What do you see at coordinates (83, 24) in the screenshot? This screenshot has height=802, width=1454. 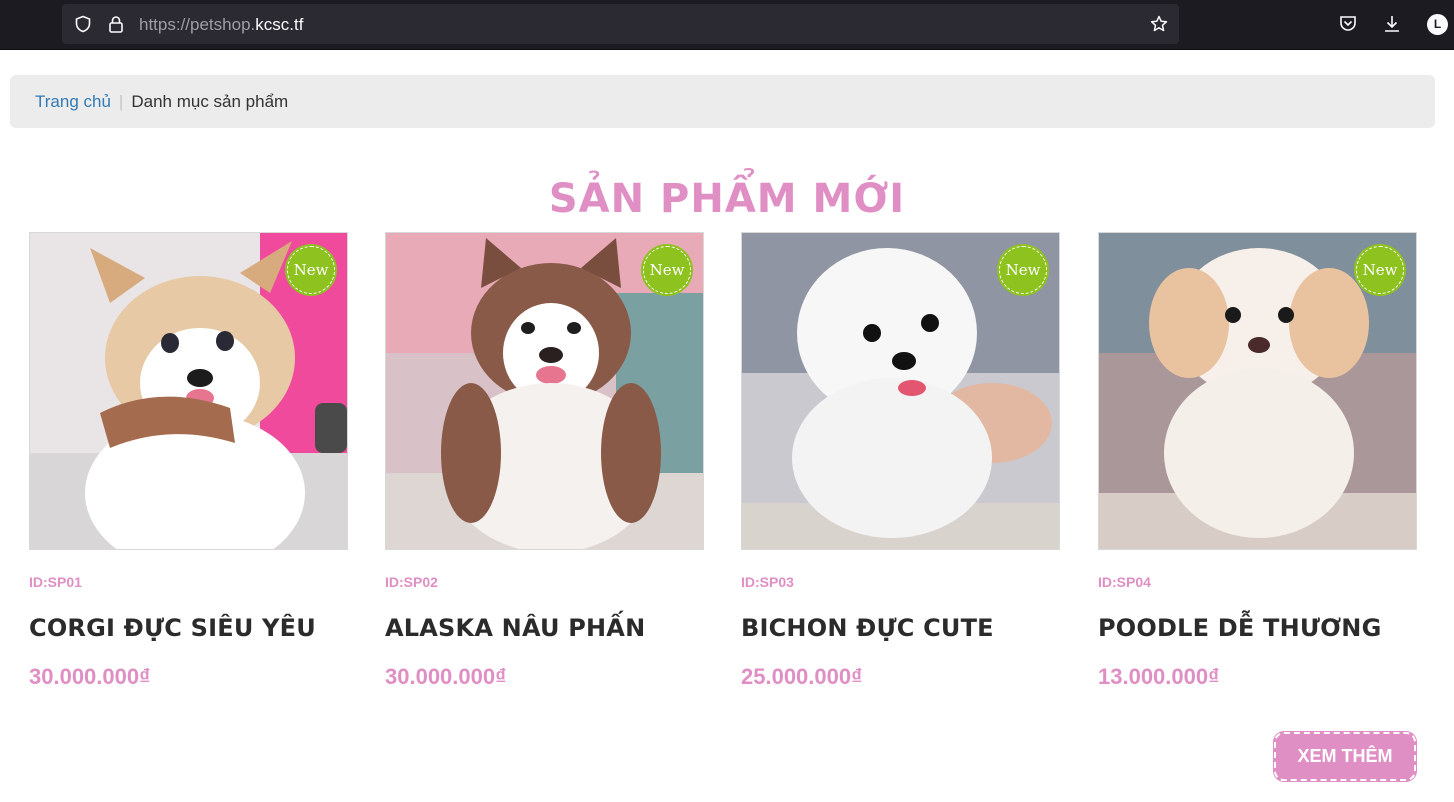 I see `shield-icon` at bounding box center [83, 24].